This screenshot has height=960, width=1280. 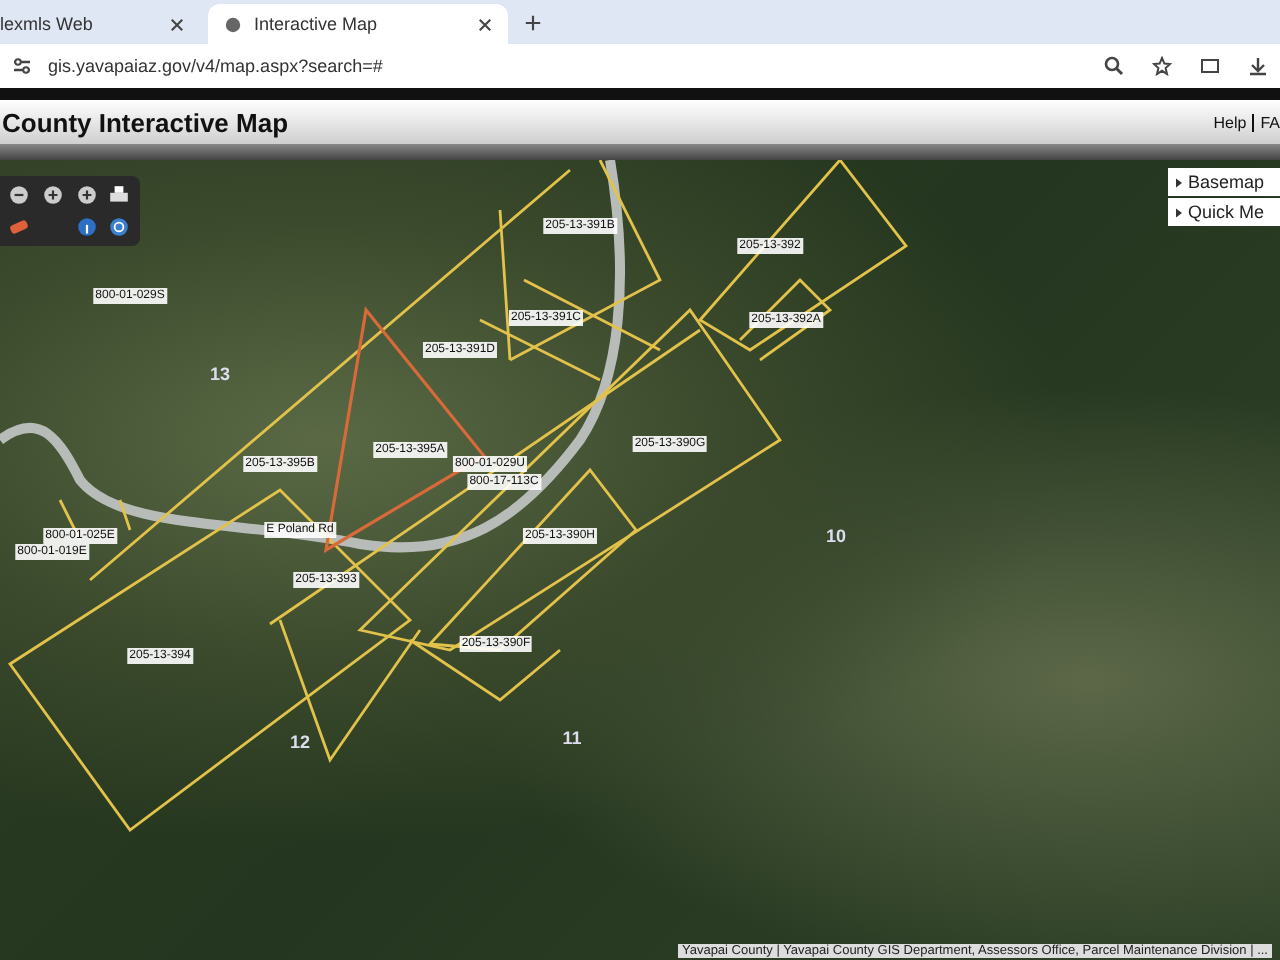 What do you see at coordinates (300, 742) in the screenshot?
I see `section-number: 12` at bounding box center [300, 742].